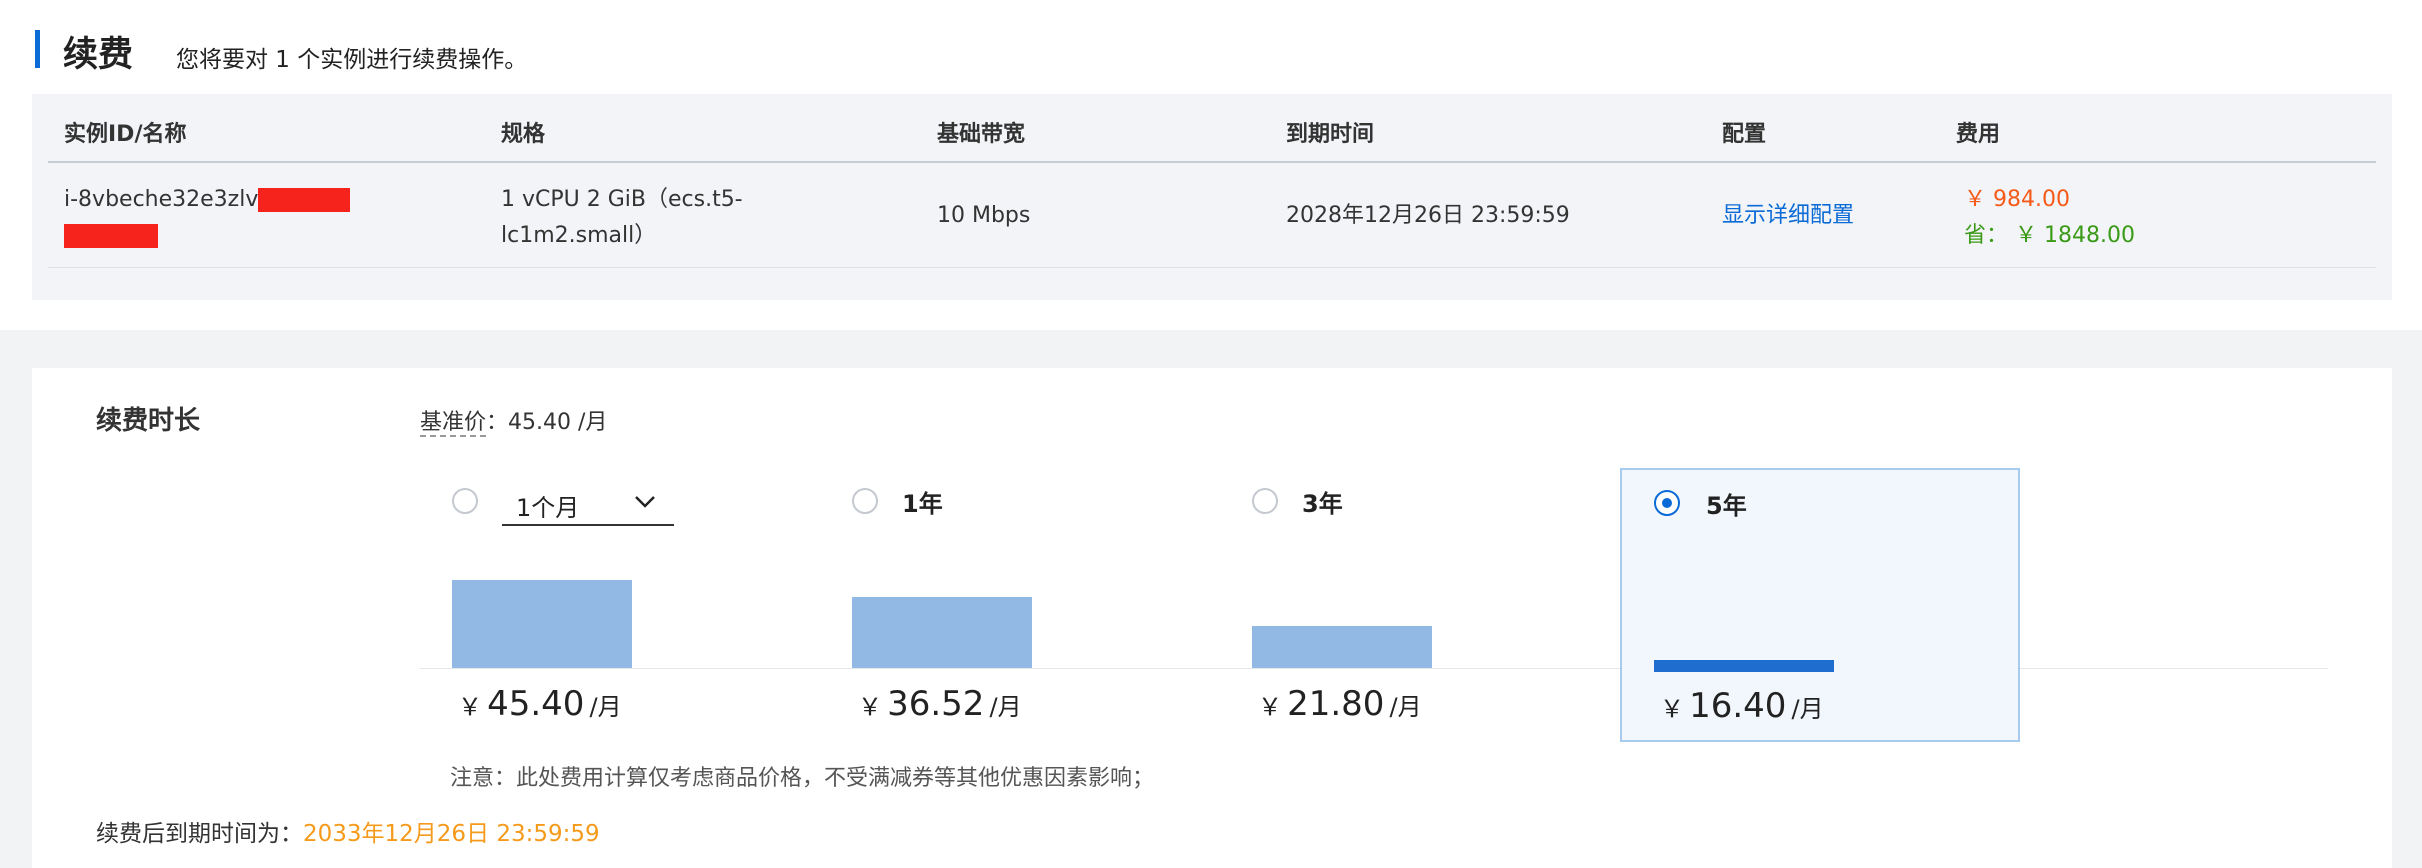  Describe the element at coordinates (148, 421) in the screenshot. I see `renewal-duration-label: 续费时长` at that location.